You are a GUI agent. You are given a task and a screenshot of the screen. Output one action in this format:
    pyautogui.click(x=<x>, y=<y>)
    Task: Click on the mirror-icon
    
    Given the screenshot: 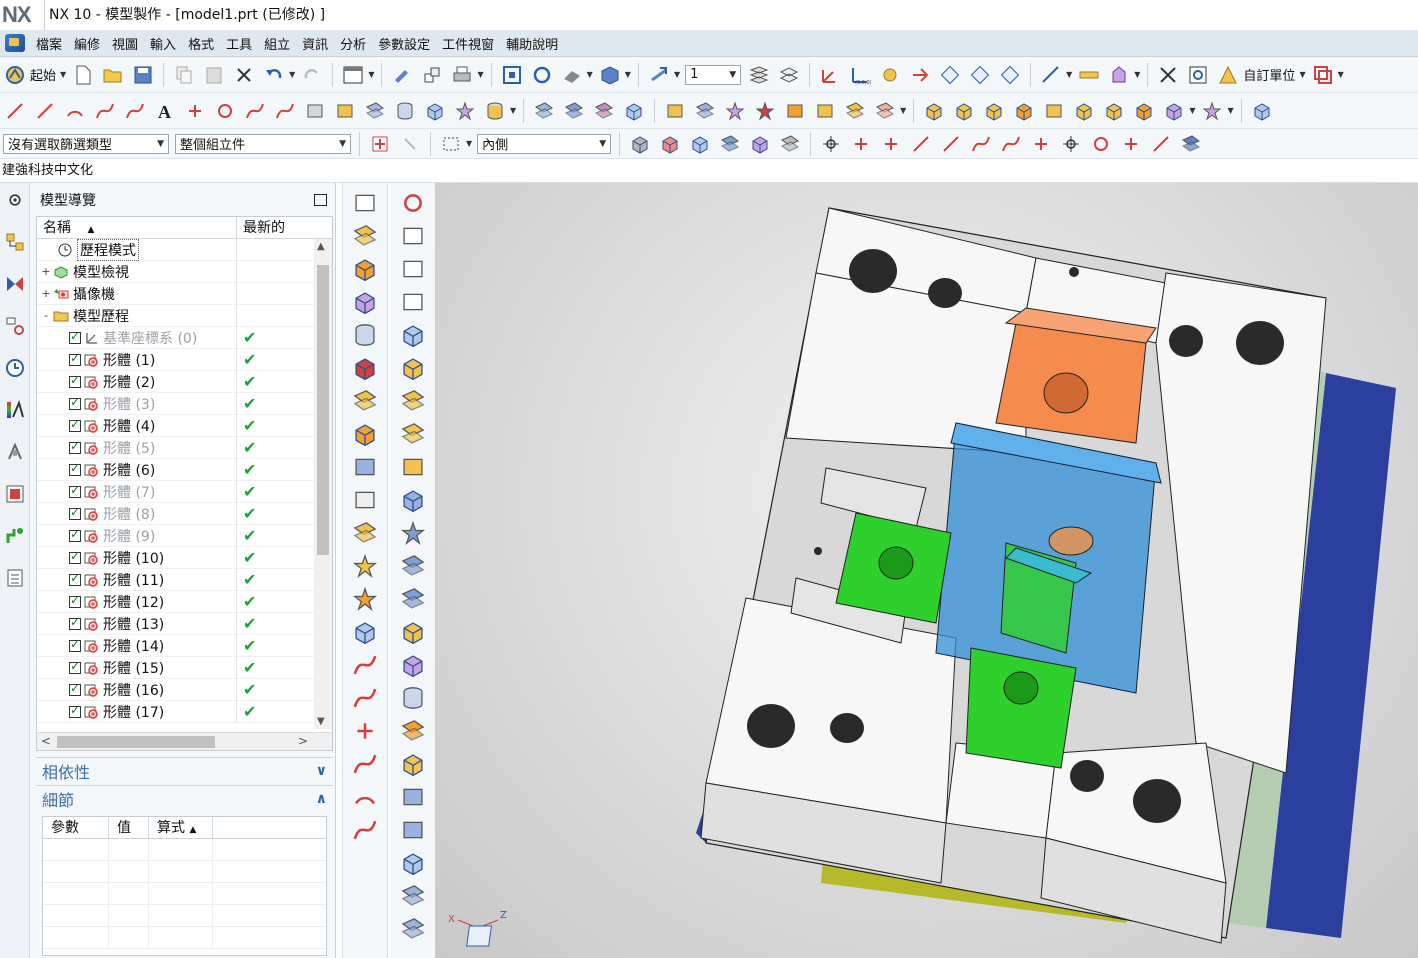 What is the action you would take?
    pyautogui.click(x=365, y=467)
    